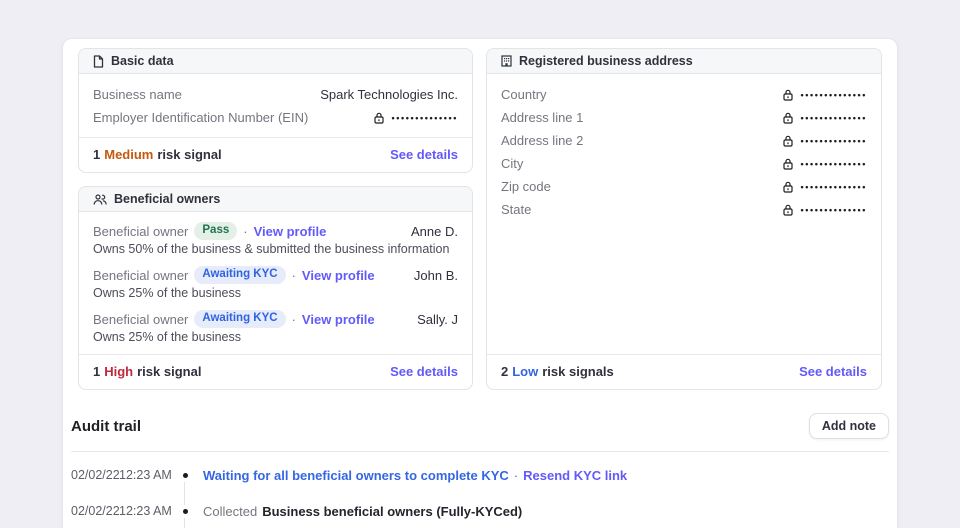 Image resolution: width=960 pixels, height=528 pixels. Describe the element at coordinates (684, 186) in the screenshot. I see `field-row-zip-code: Zip code ••••••••••••••` at that location.